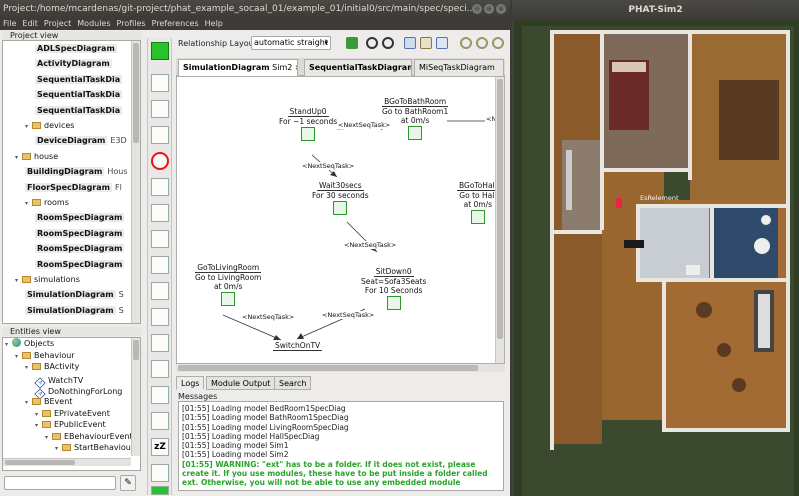 The image size is (799, 496). Describe the element at coordinates (241, 383) in the screenshot. I see `tab-module-output: Module Output` at that location.